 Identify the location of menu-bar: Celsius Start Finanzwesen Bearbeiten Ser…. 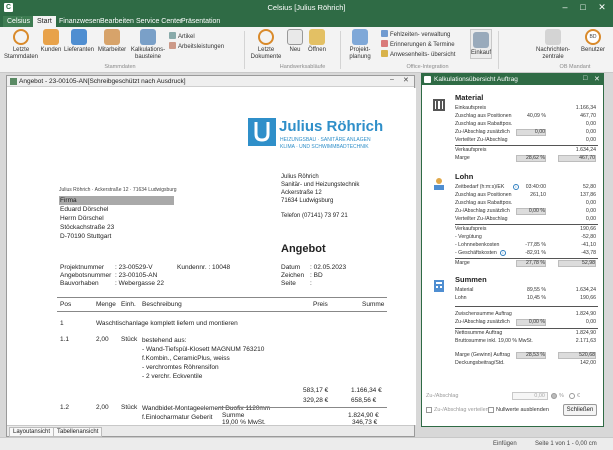
(306, 21).